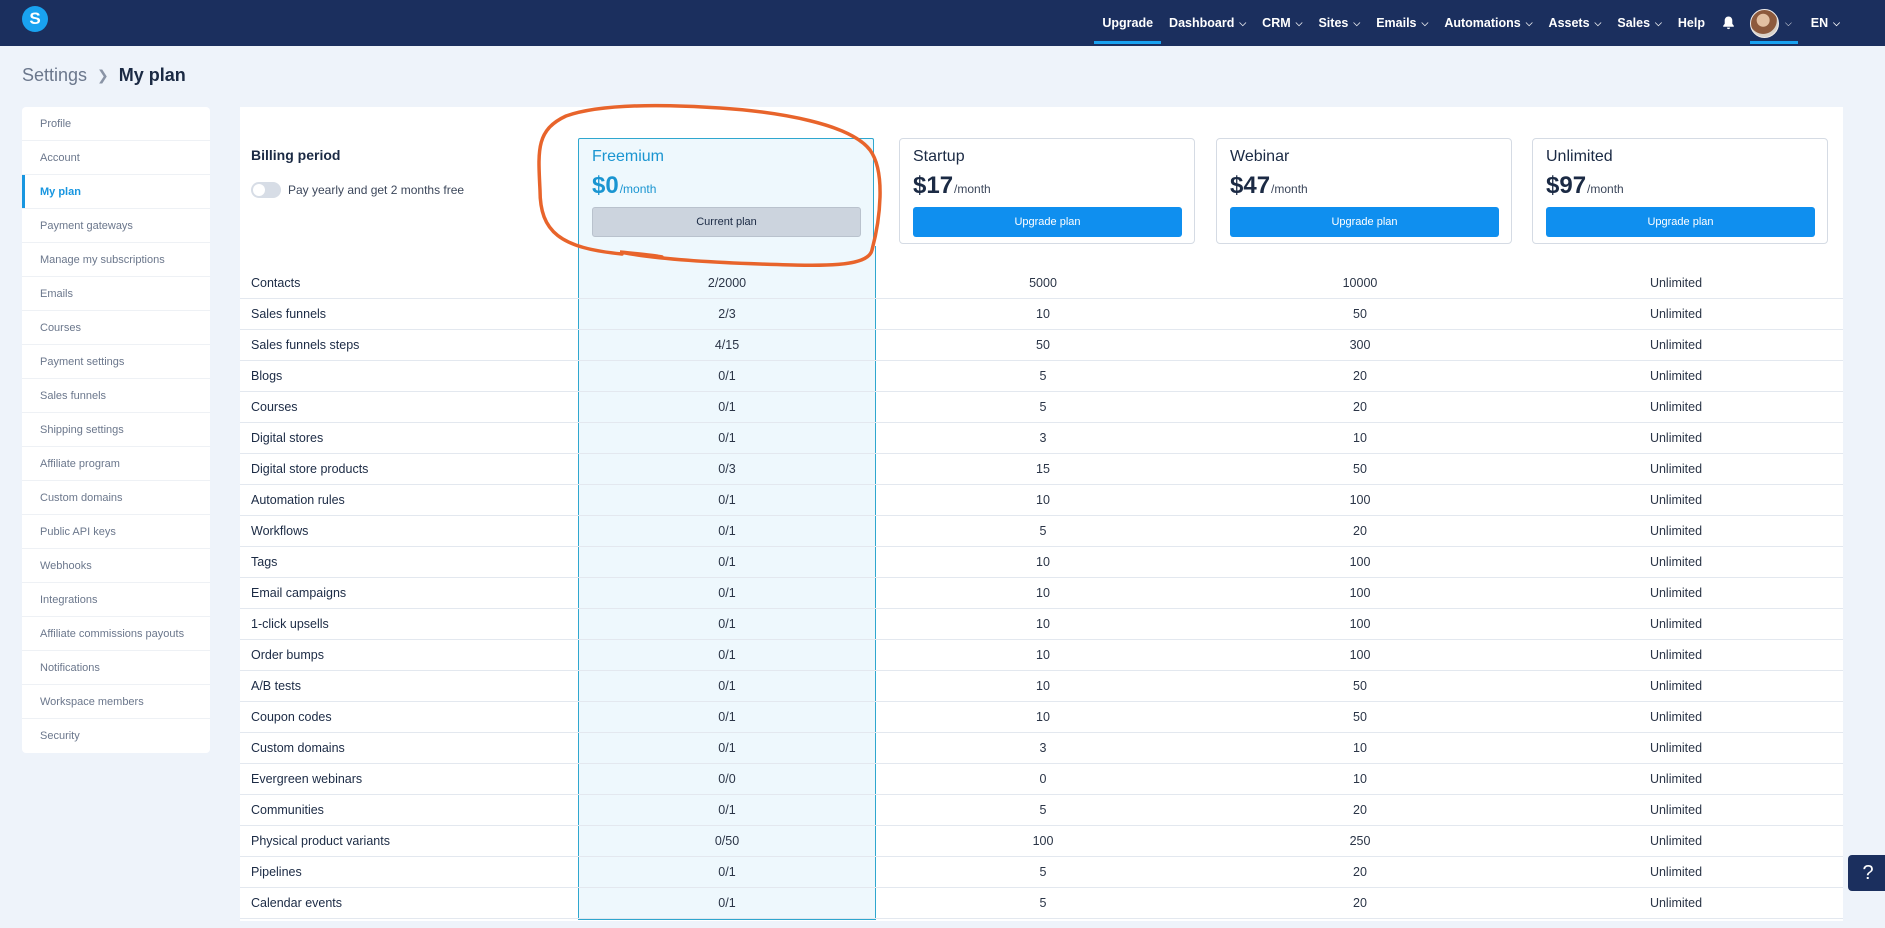 The width and height of the screenshot is (1885, 928). What do you see at coordinates (287, 810) in the screenshot?
I see `feature-name: Communities` at bounding box center [287, 810].